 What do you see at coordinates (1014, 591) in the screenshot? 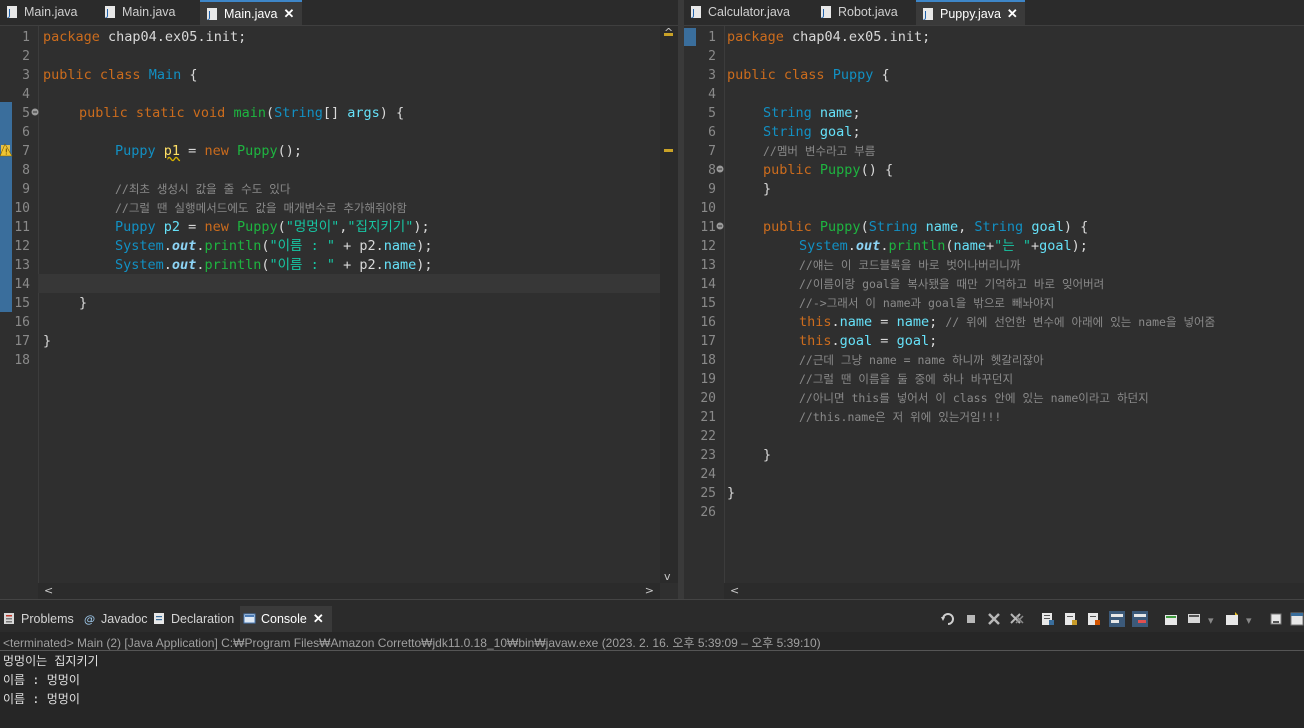
I see `horizontal-scrollbar: <` at bounding box center [1014, 591].